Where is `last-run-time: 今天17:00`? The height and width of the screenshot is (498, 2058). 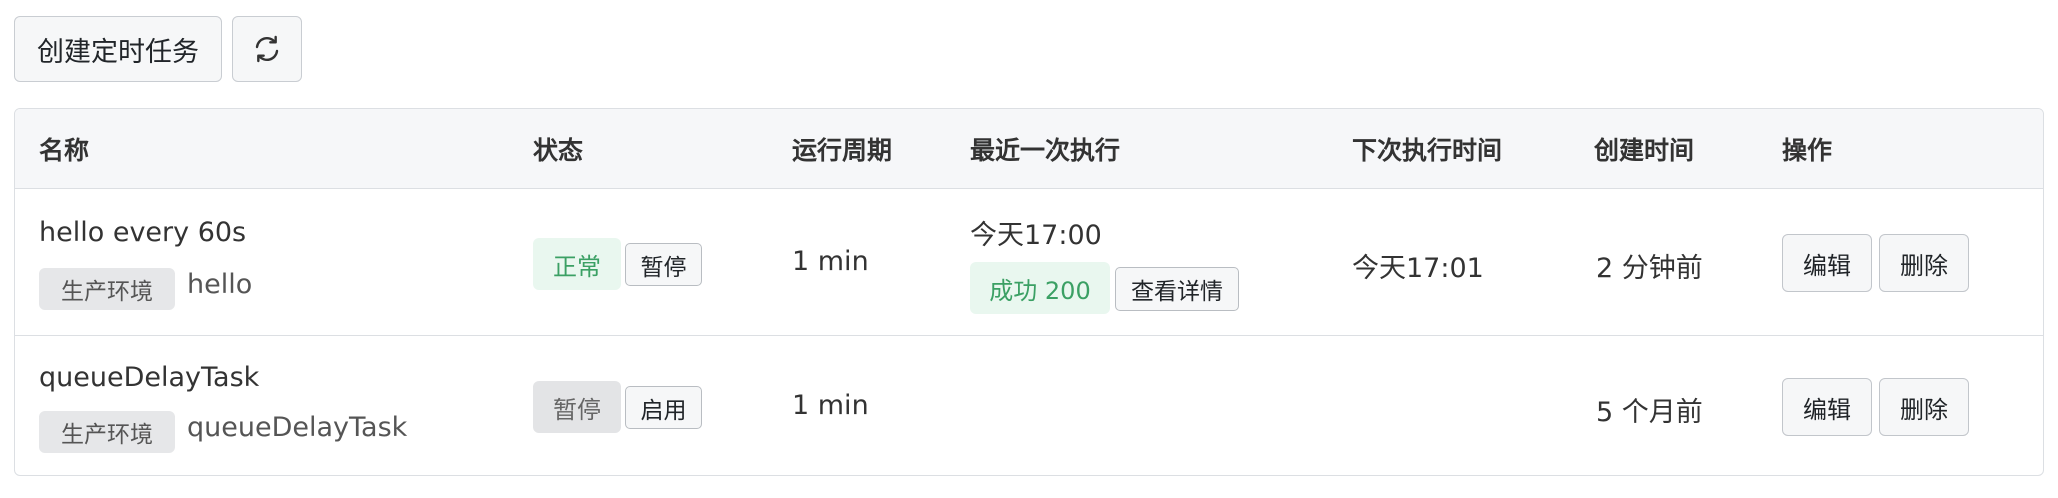
last-run-time: 今天17:00 is located at coordinates (1036, 235).